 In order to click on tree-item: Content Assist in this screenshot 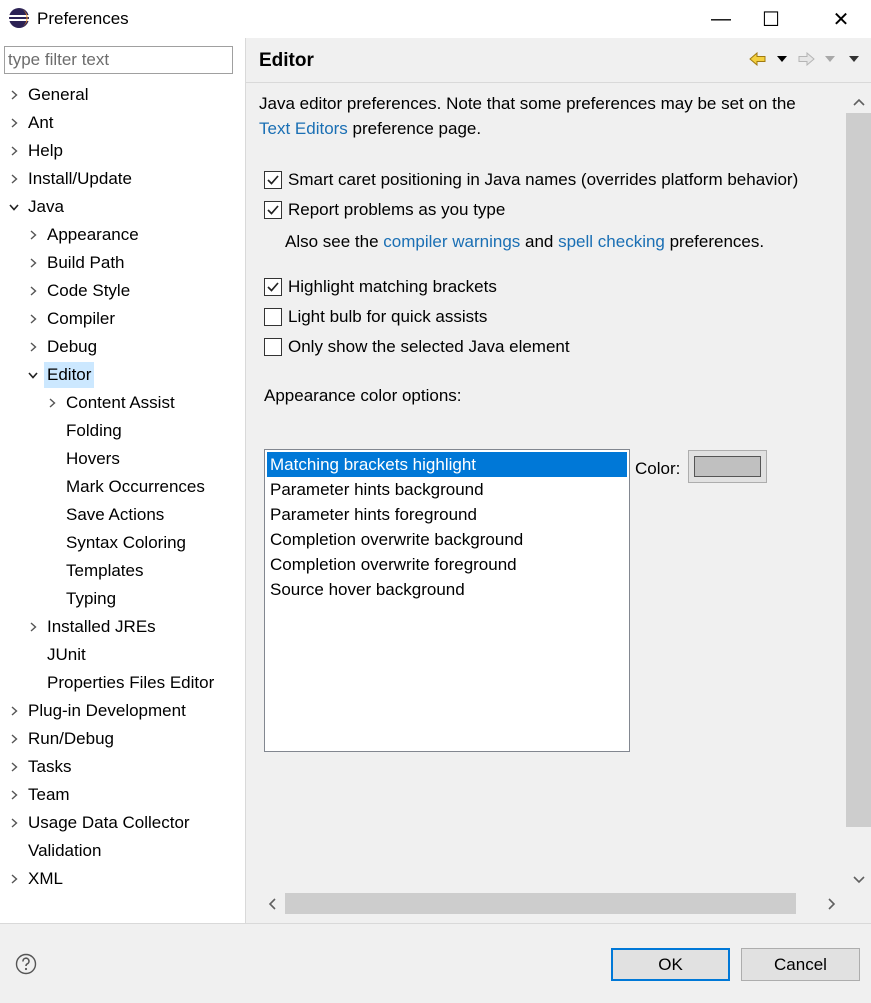, I will do `click(122, 403)`.